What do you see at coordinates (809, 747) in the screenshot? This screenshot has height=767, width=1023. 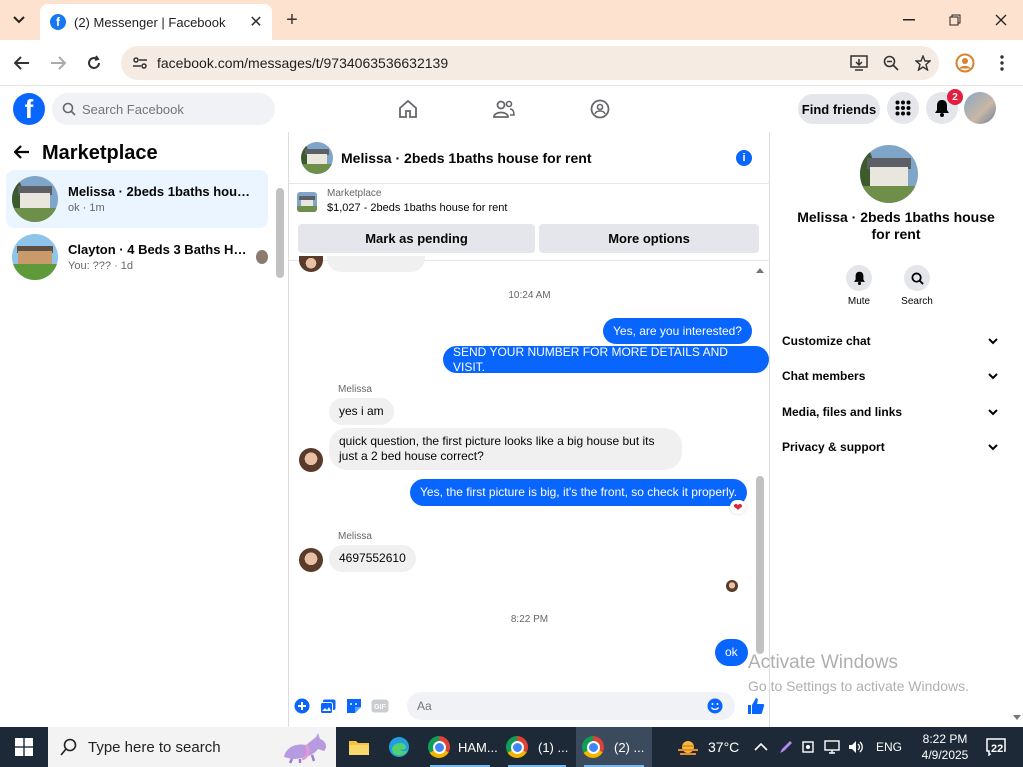 I see `meet-now-icon` at bounding box center [809, 747].